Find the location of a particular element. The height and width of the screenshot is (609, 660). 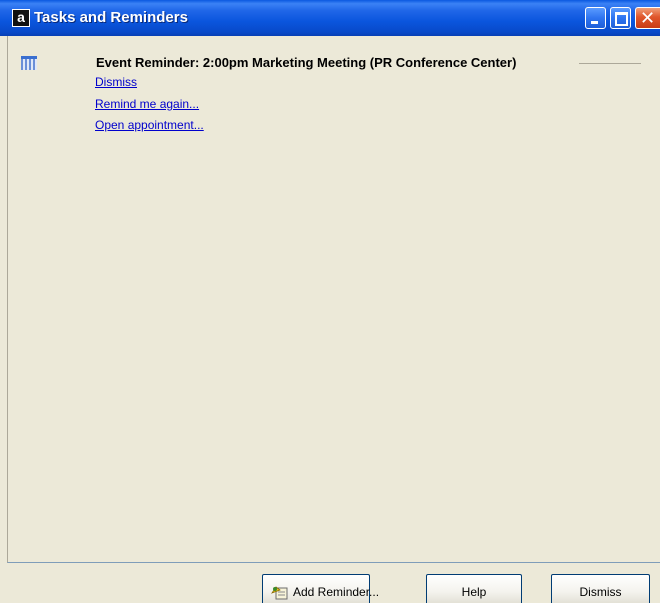

dismiss-button: Dismiss is located at coordinates (600, 588).